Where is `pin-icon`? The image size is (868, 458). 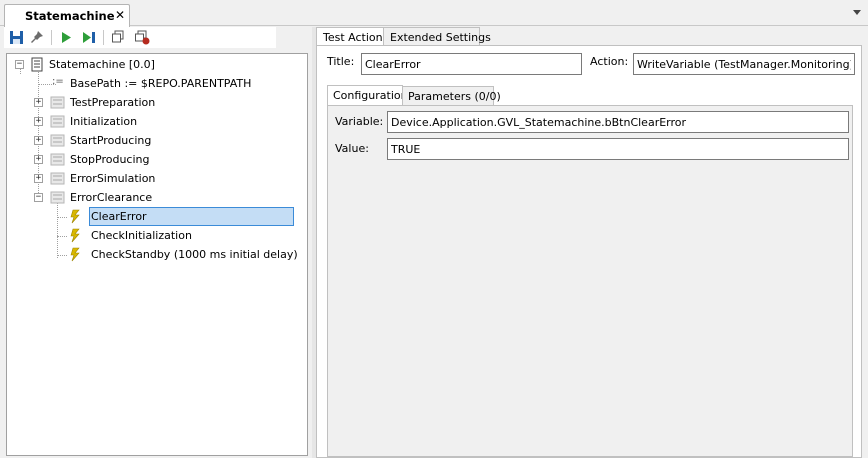 pin-icon is located at coordinates (37, 37).